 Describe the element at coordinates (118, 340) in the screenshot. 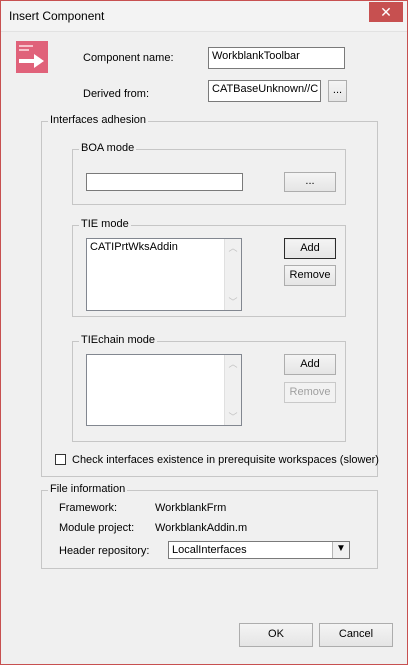

I see `tiechain-mode-title: TIEchain mode` at that location.